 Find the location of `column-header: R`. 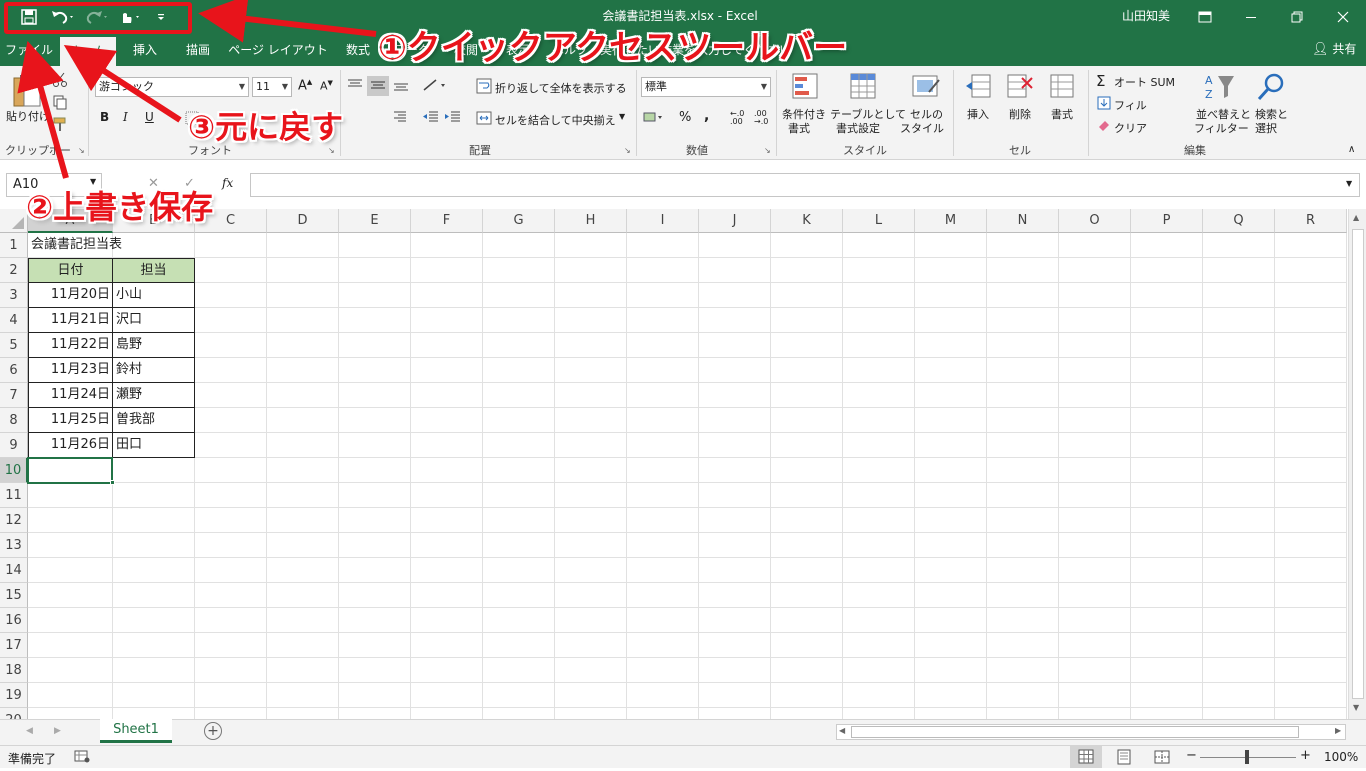

column-header: R is located at coordinates (1311, 221).